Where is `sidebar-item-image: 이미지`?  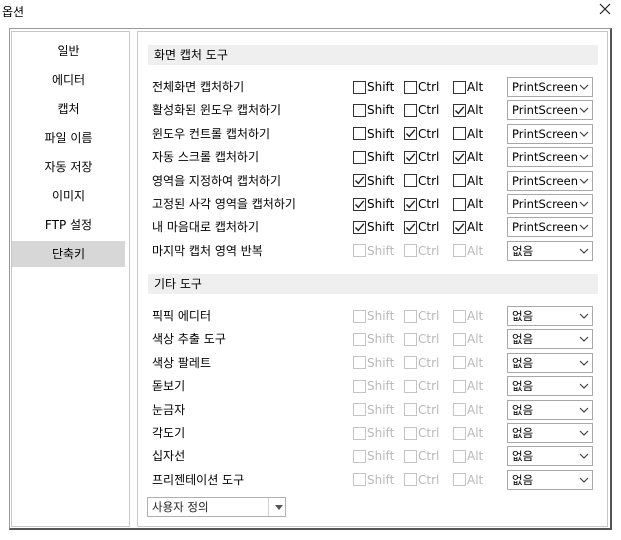 sidebar-item-image: 이미지 is located at coordinates (68, 196).